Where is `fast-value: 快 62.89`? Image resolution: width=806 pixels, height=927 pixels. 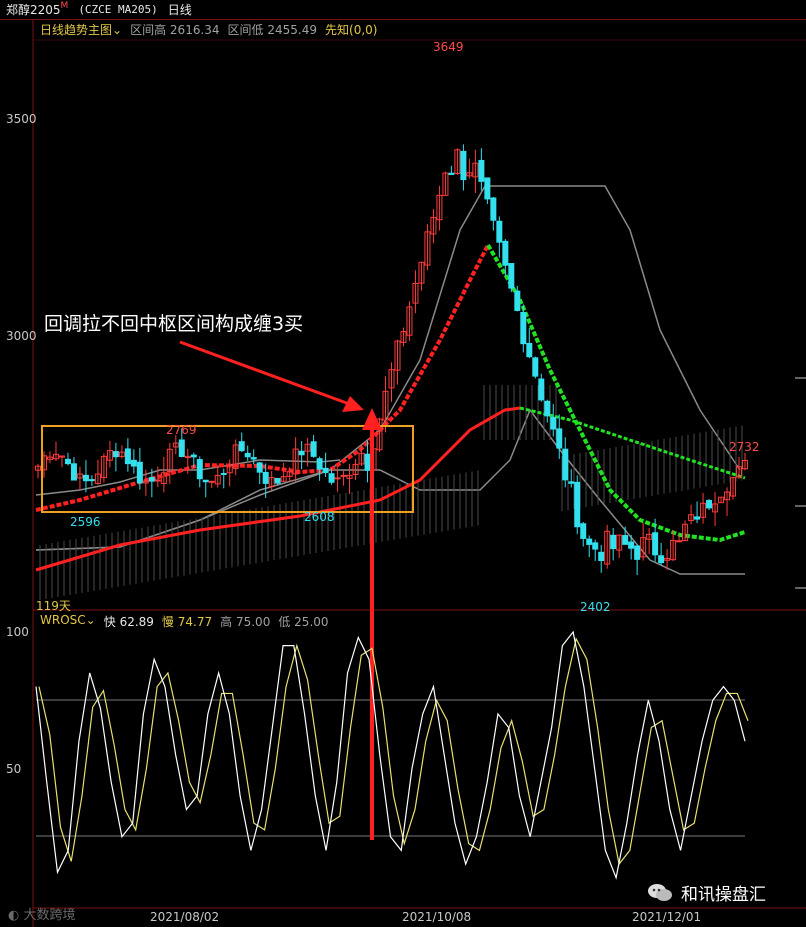
fast-value: 快 62.89 is located at coordinates (128, 622).